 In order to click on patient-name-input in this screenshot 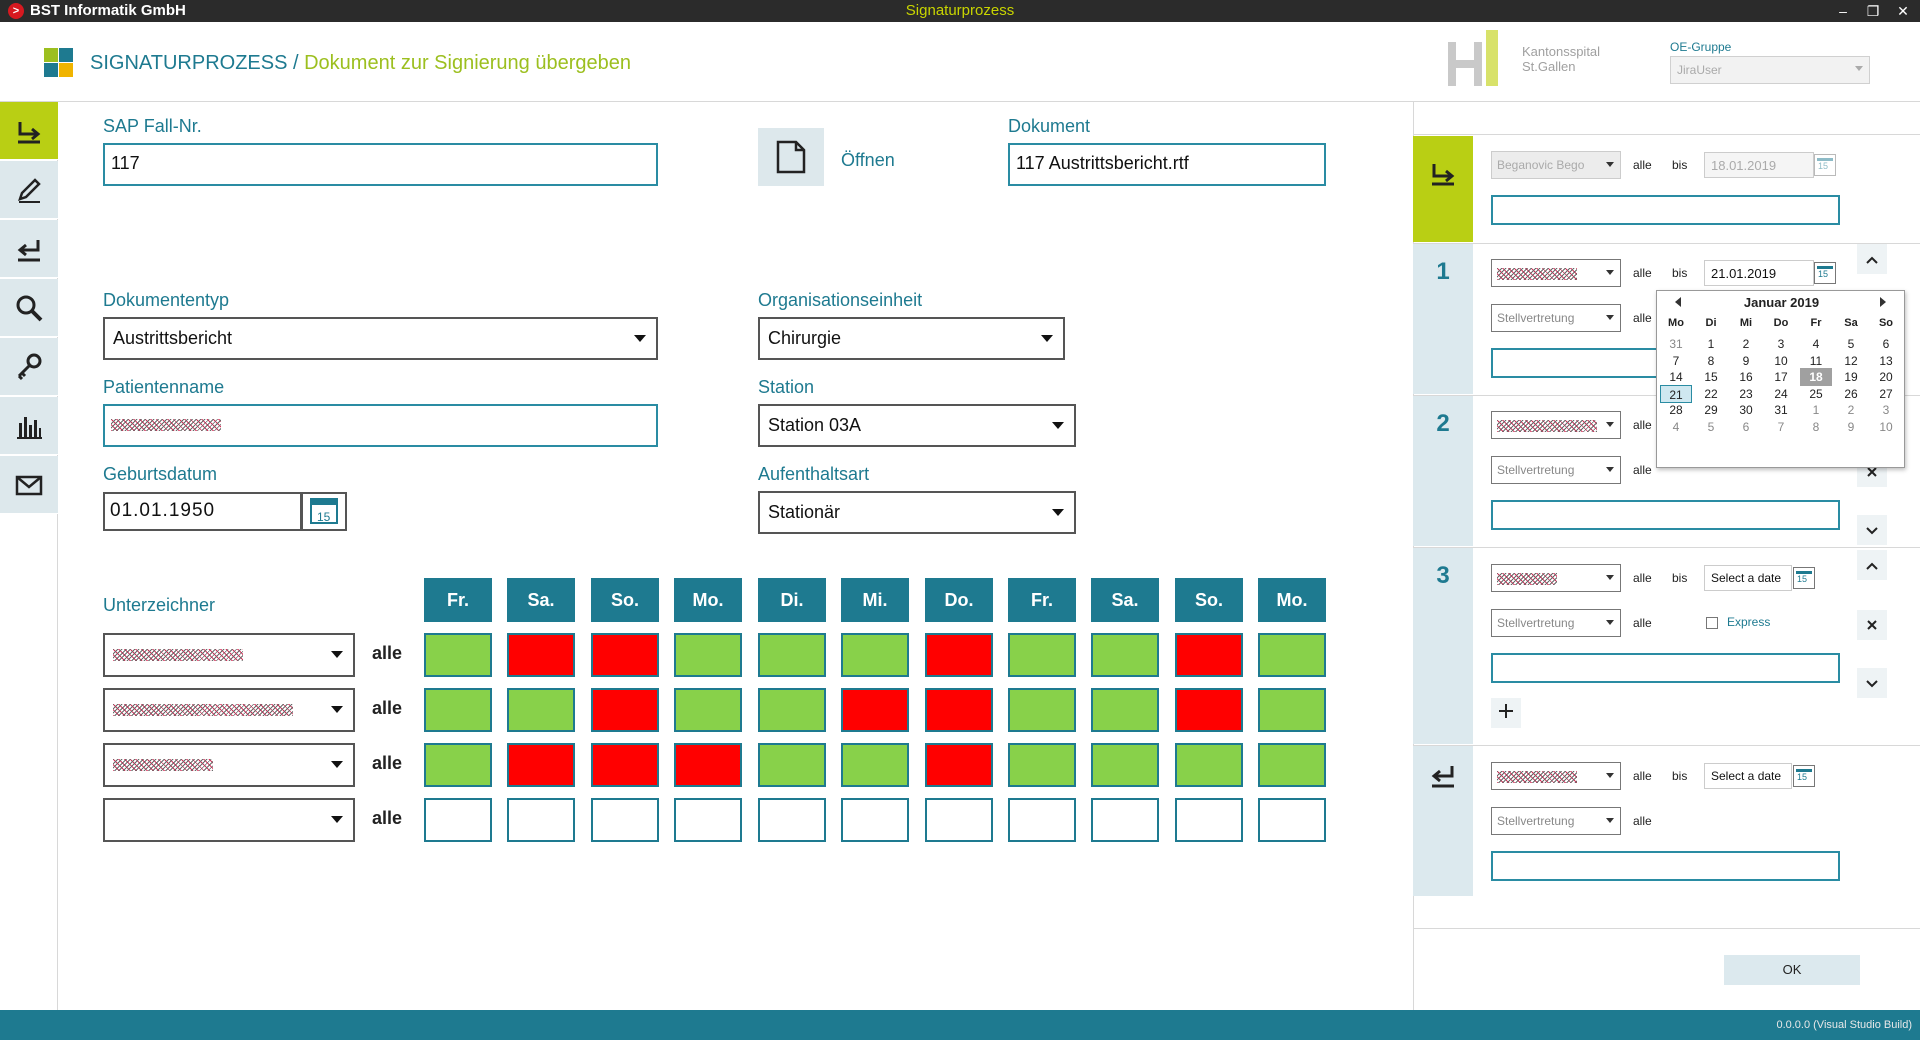, I will do `click(380, 425)`.